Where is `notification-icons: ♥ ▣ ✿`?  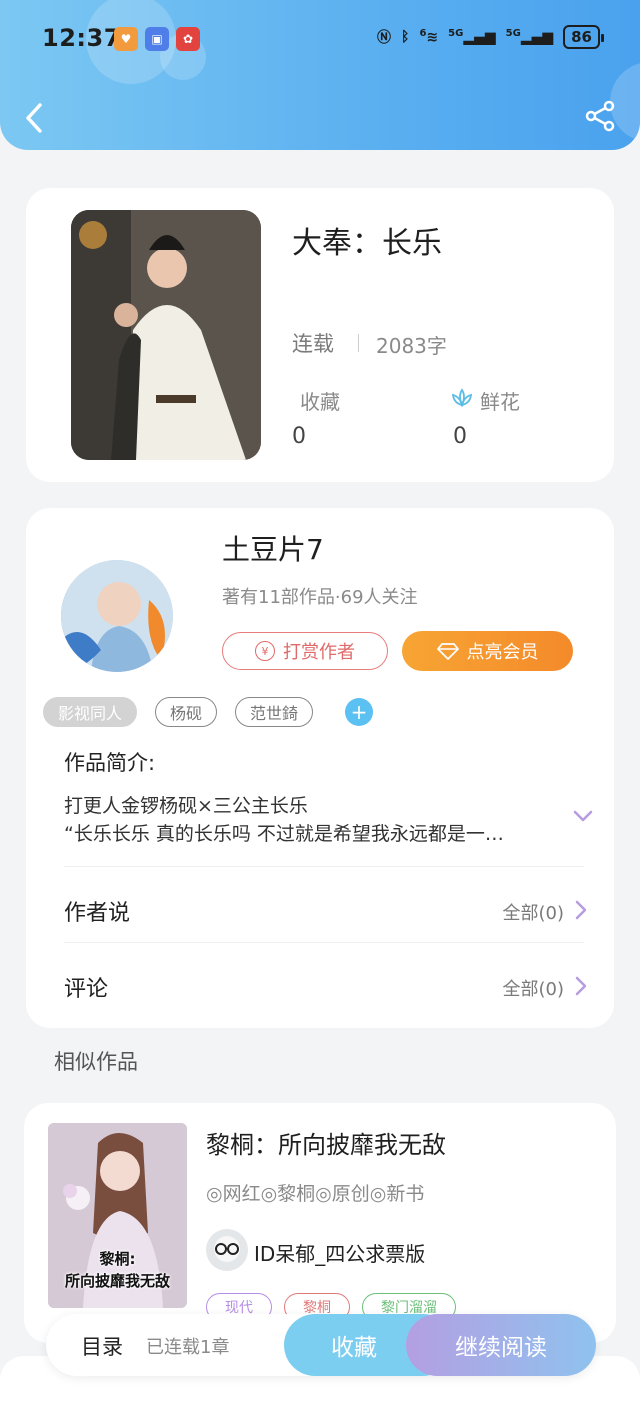 notification-icons: ♥ ▣ ✿ is located at coordinates (157, 39).